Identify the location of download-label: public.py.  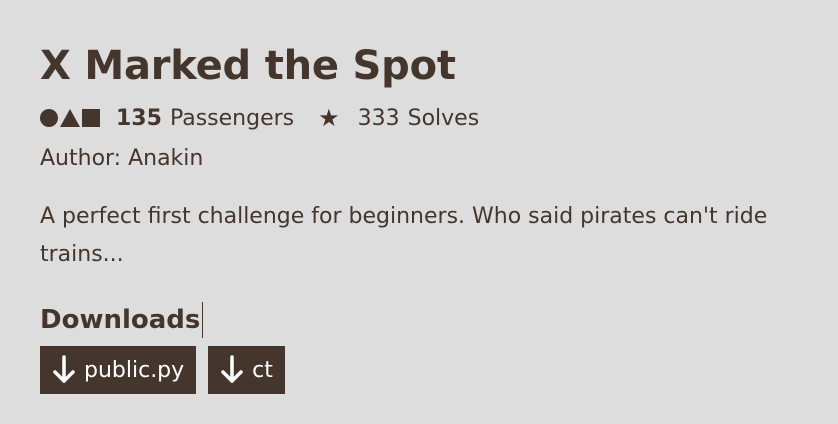
(134, 370).